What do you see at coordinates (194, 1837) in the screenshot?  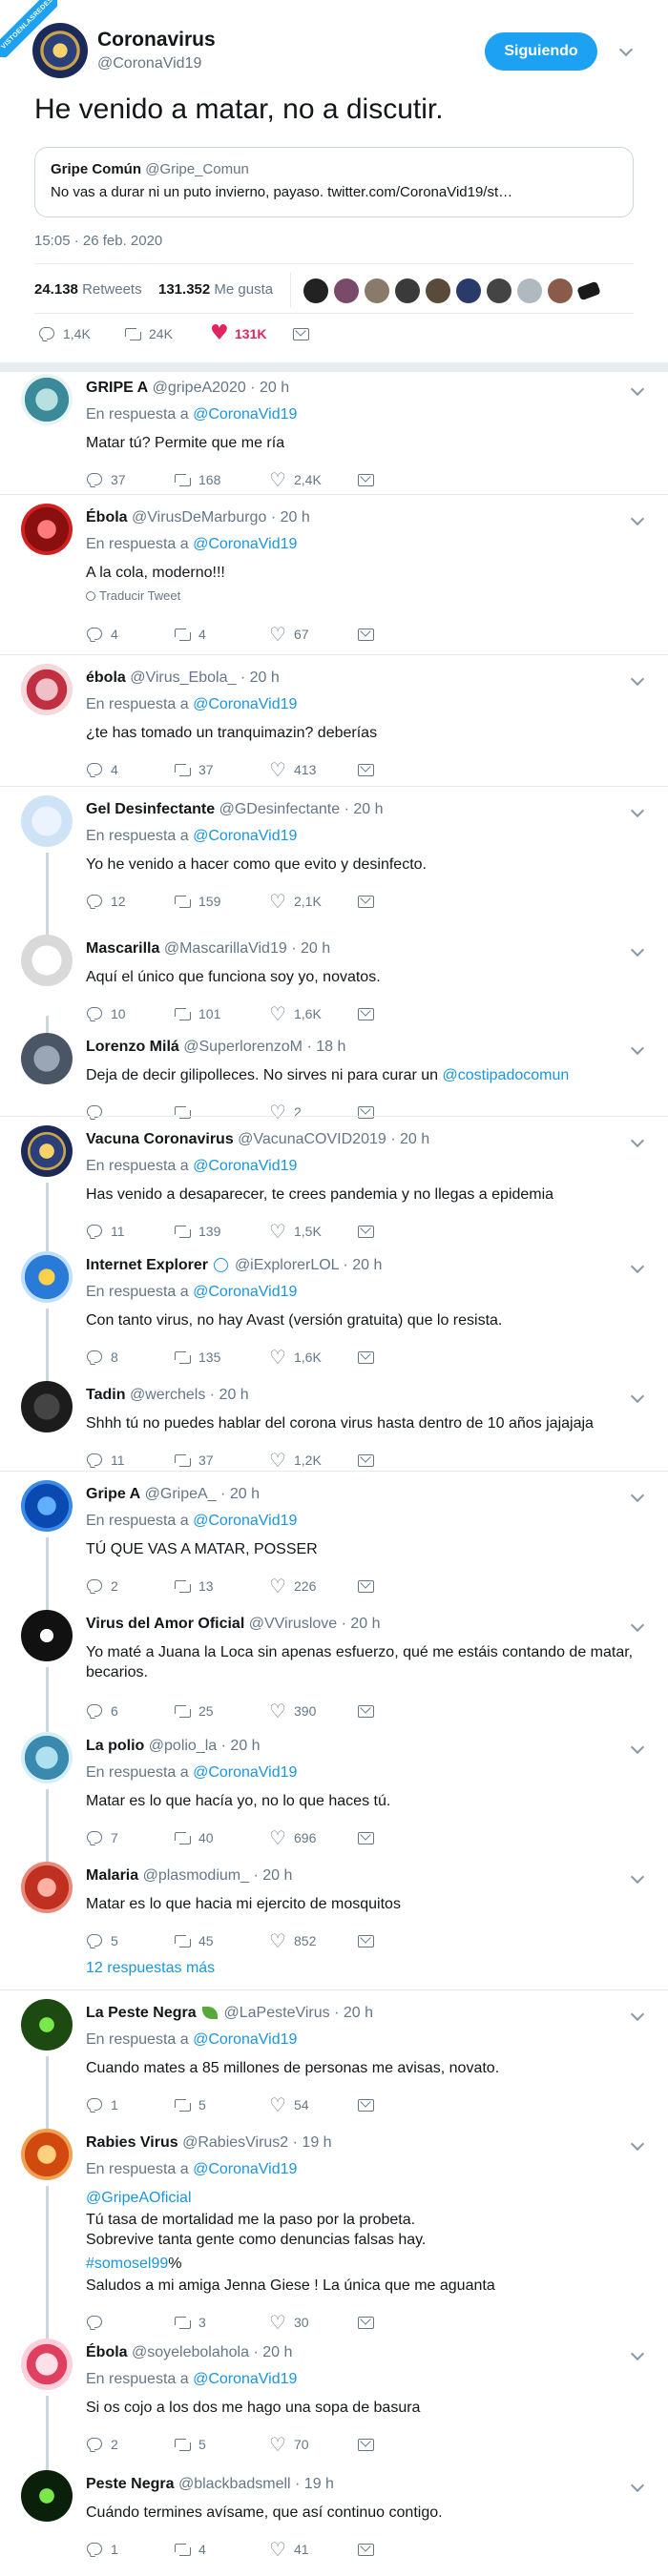 I see `retweet-button: 40` at bounding box center [194, 1837].